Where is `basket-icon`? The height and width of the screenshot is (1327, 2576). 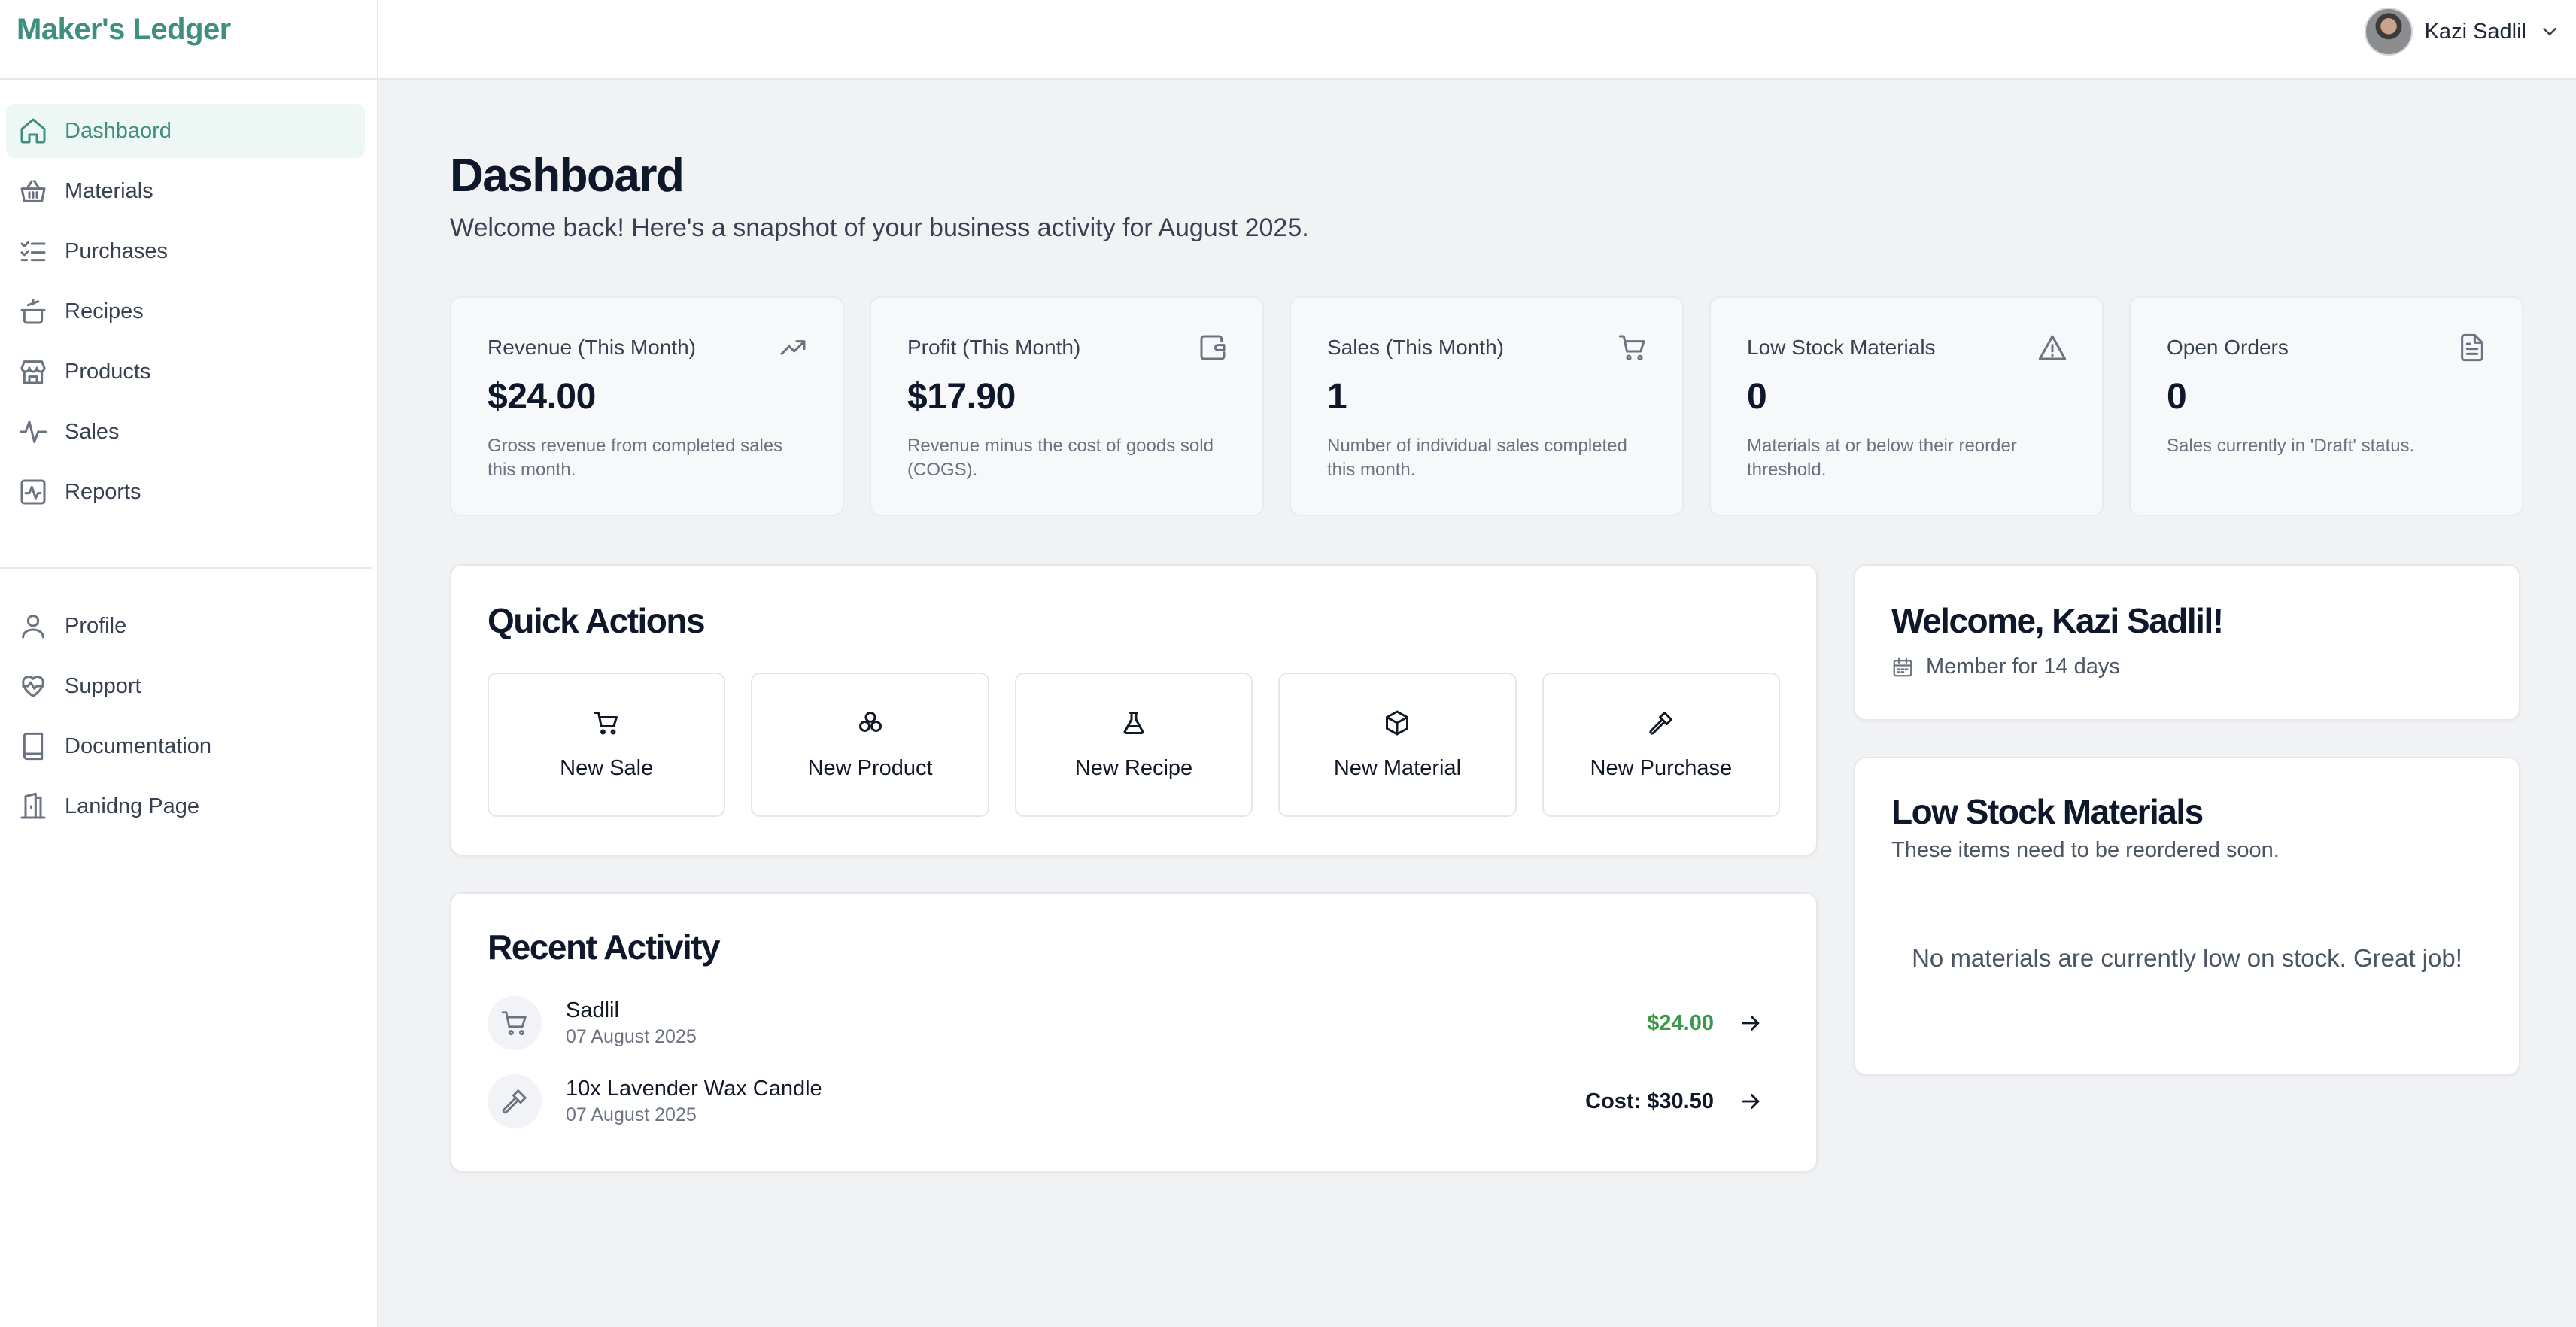 basket-icon is located at coordinates (33, 191).